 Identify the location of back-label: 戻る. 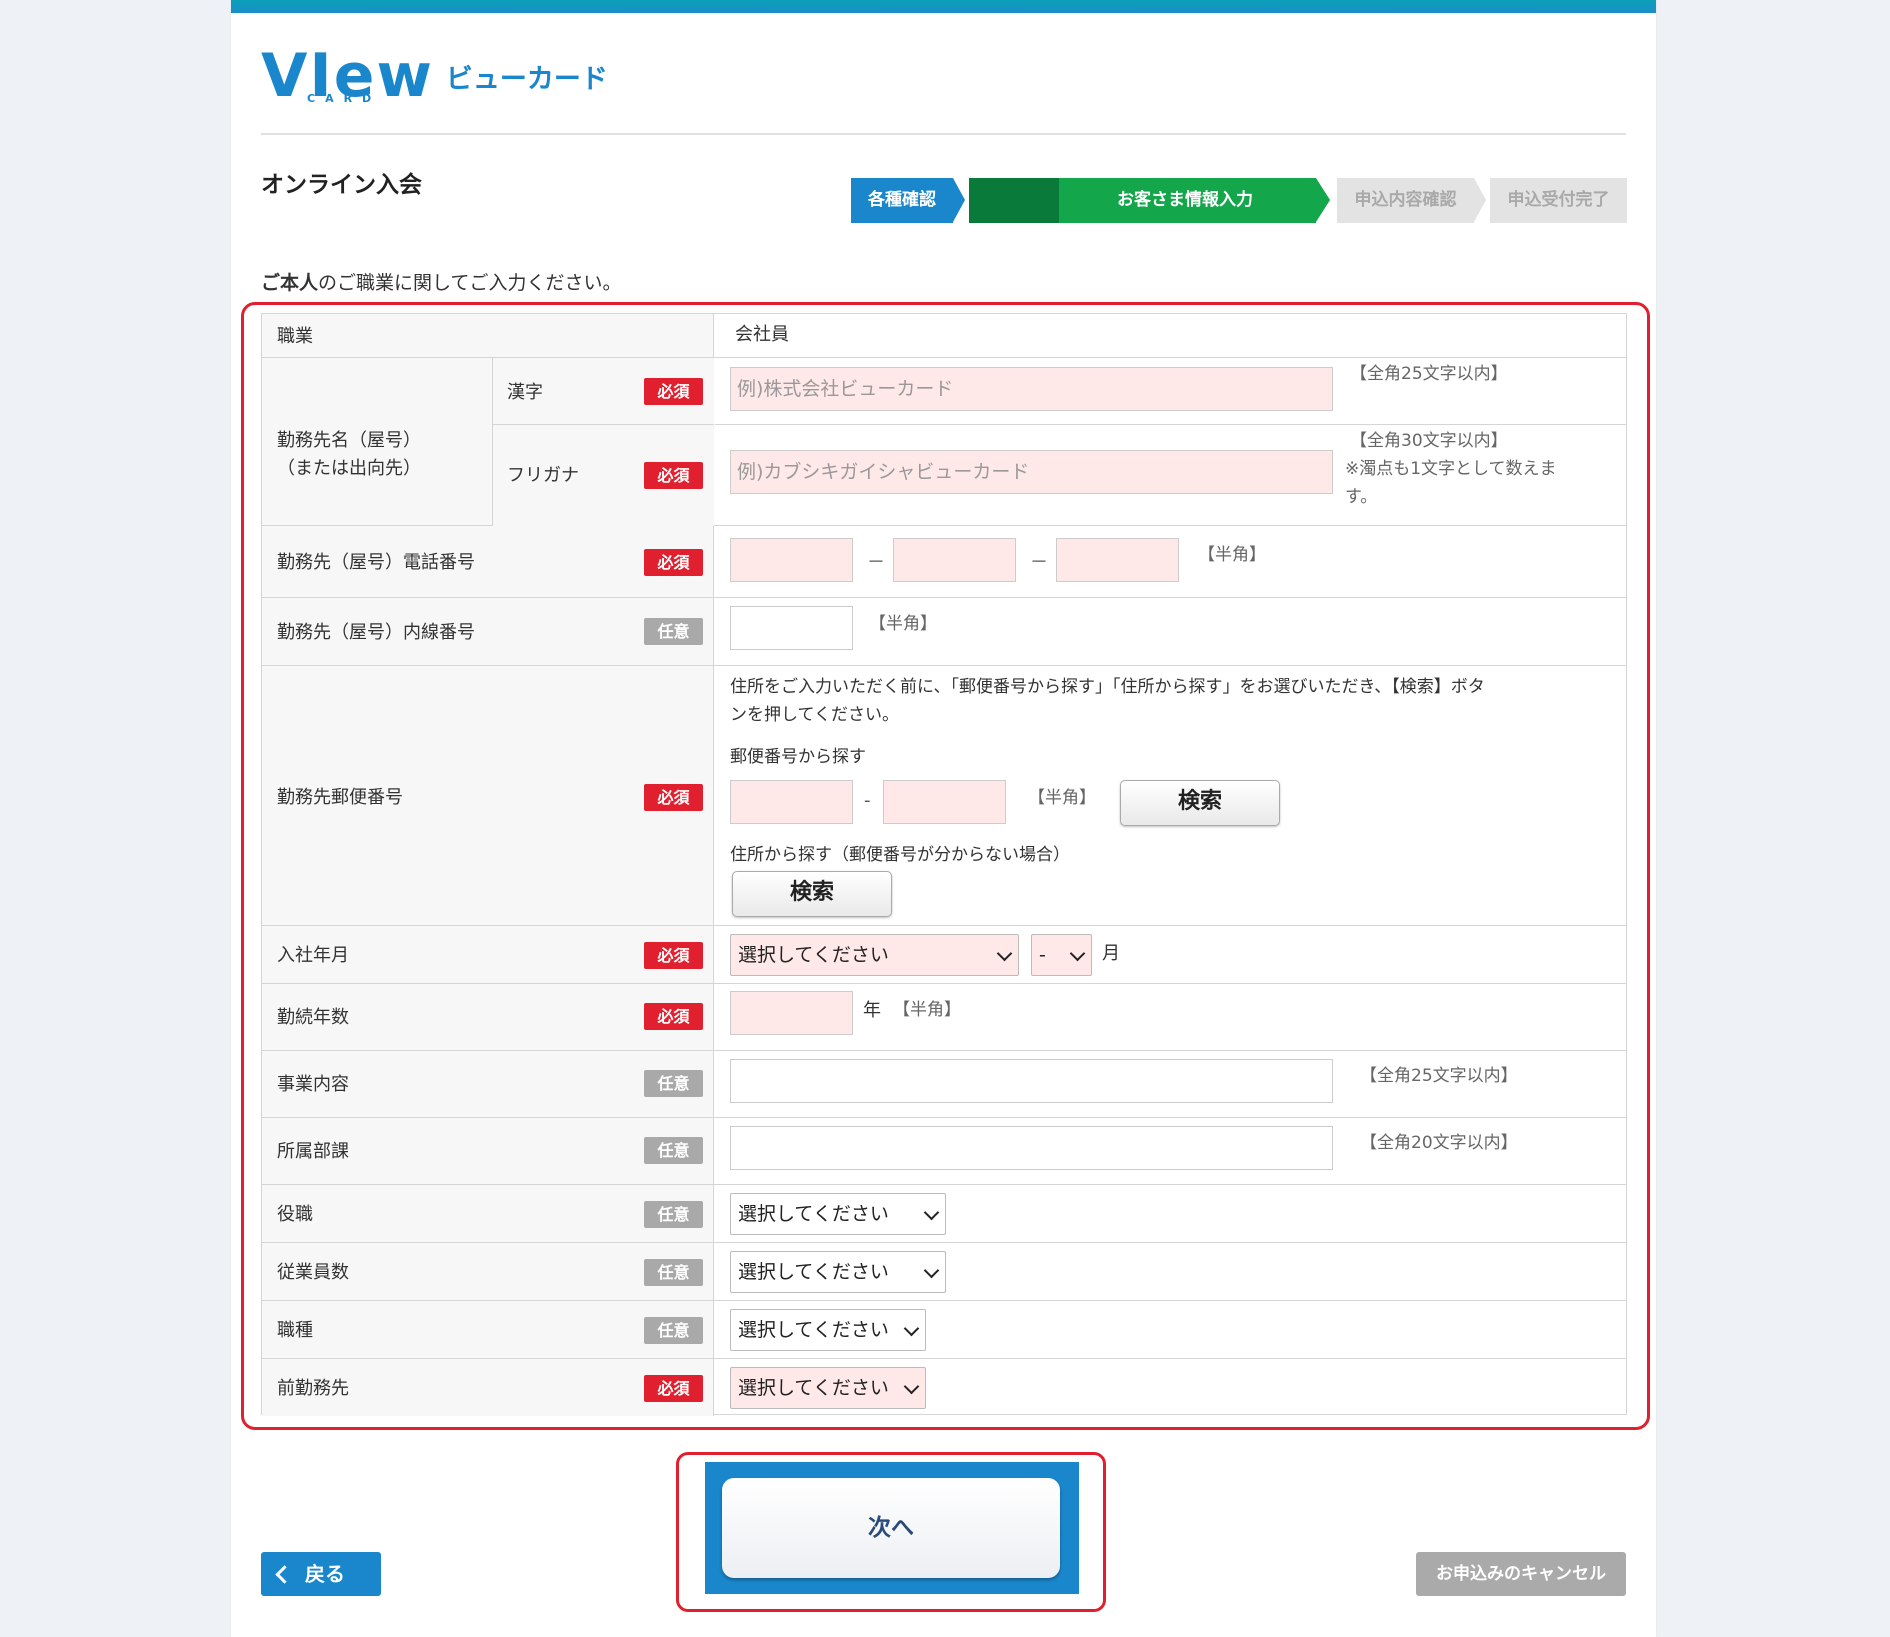
(325, 1574).